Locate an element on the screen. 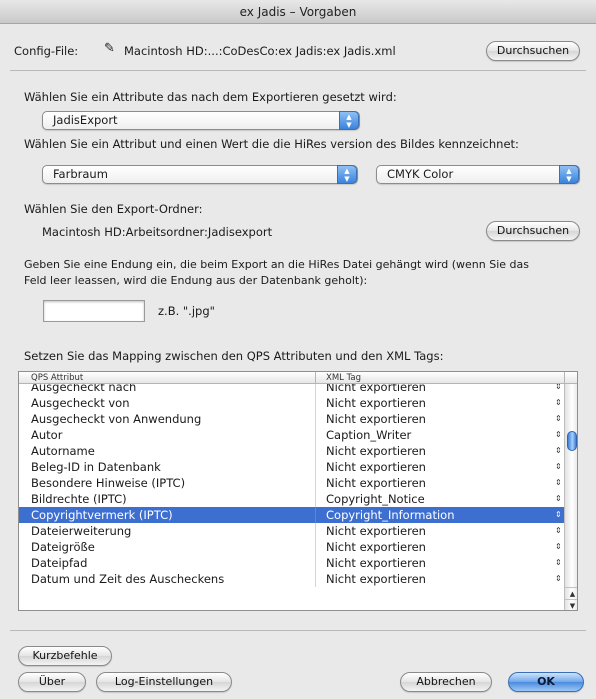 The image size is (596, 699). extension-input is located at coordinates (94, 311).